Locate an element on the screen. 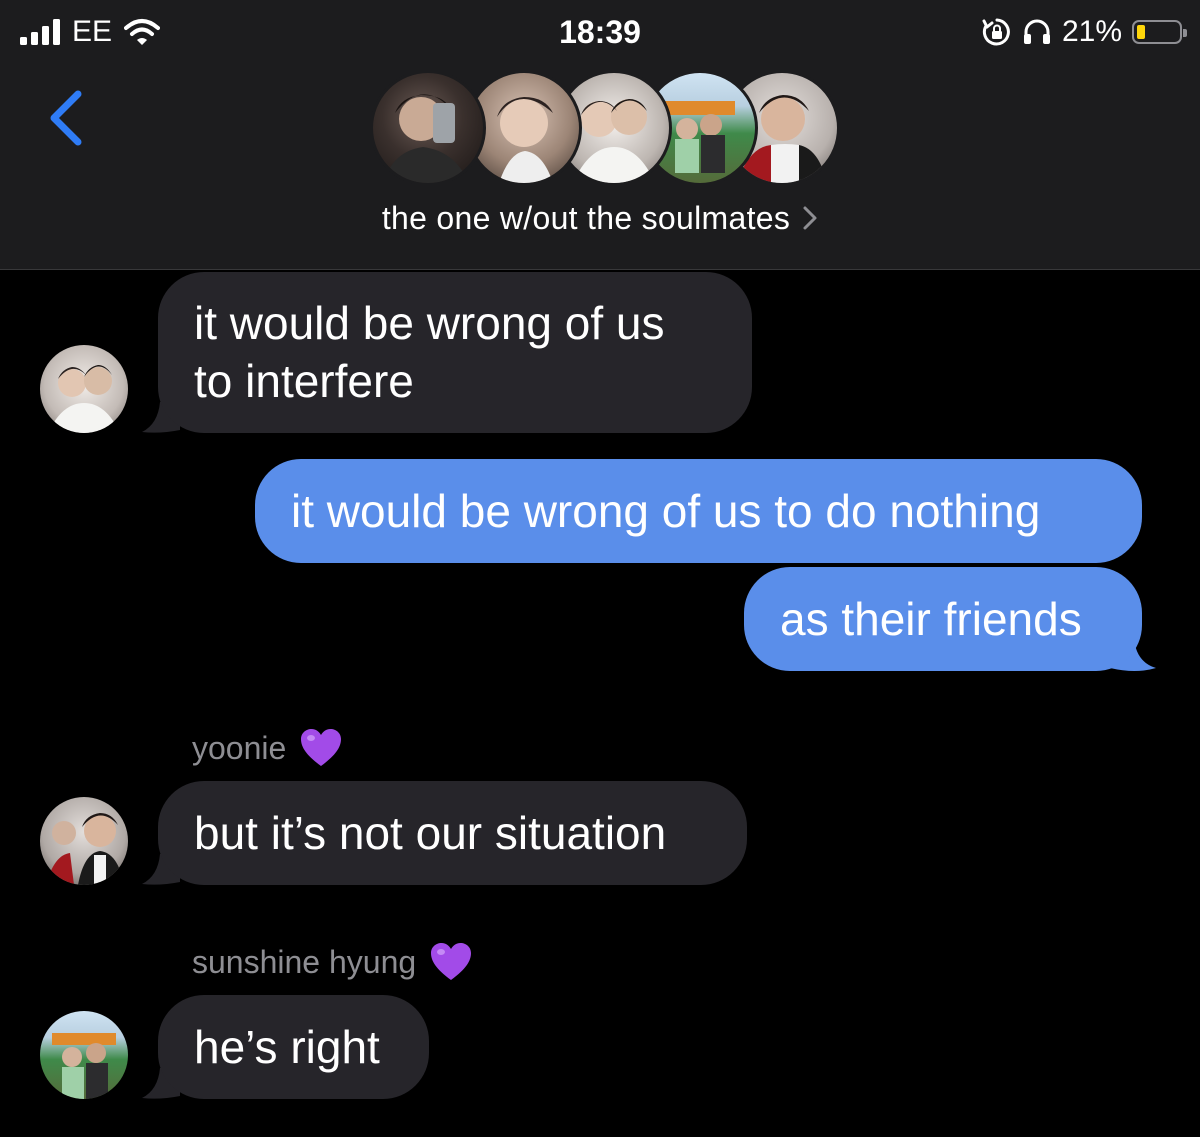 The height and width of the screenshot is (1137, 1200). status-bar-right: 21% is located at coordinates (1084, 32).